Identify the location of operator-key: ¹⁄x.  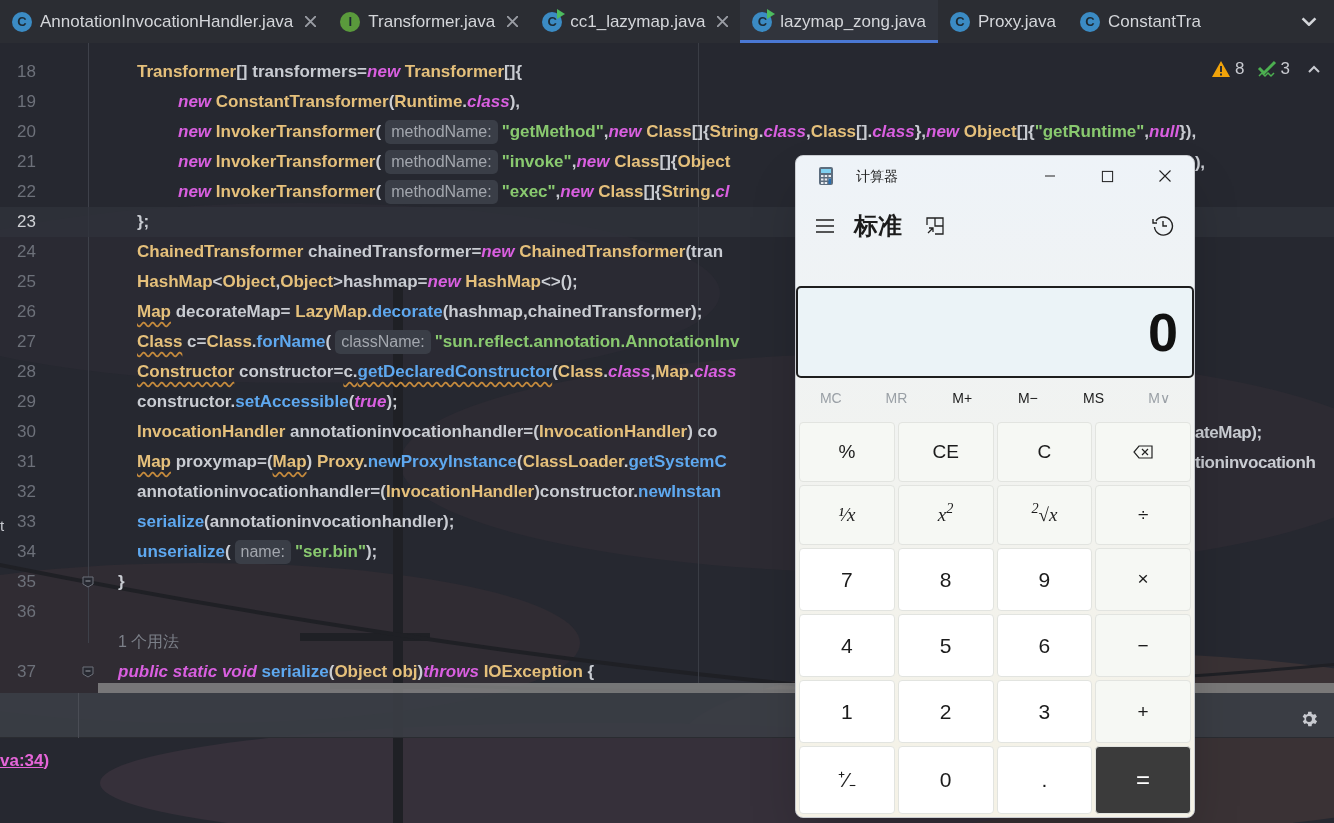
(847, 515).